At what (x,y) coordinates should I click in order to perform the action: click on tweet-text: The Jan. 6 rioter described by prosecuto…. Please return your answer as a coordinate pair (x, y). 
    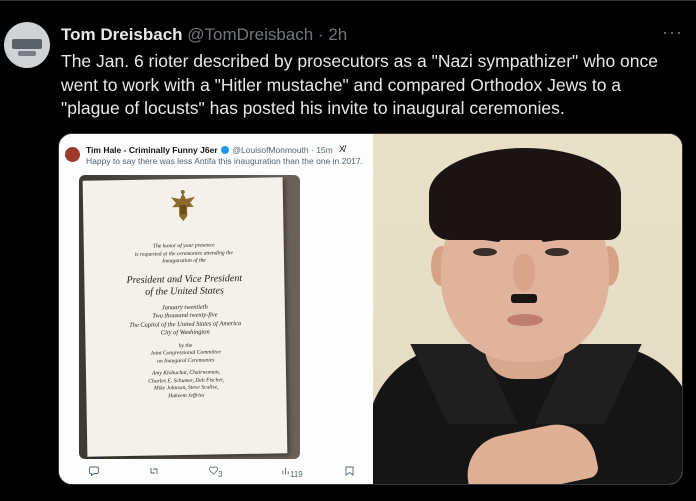
    Looking at the image, I should click on (360, 84).